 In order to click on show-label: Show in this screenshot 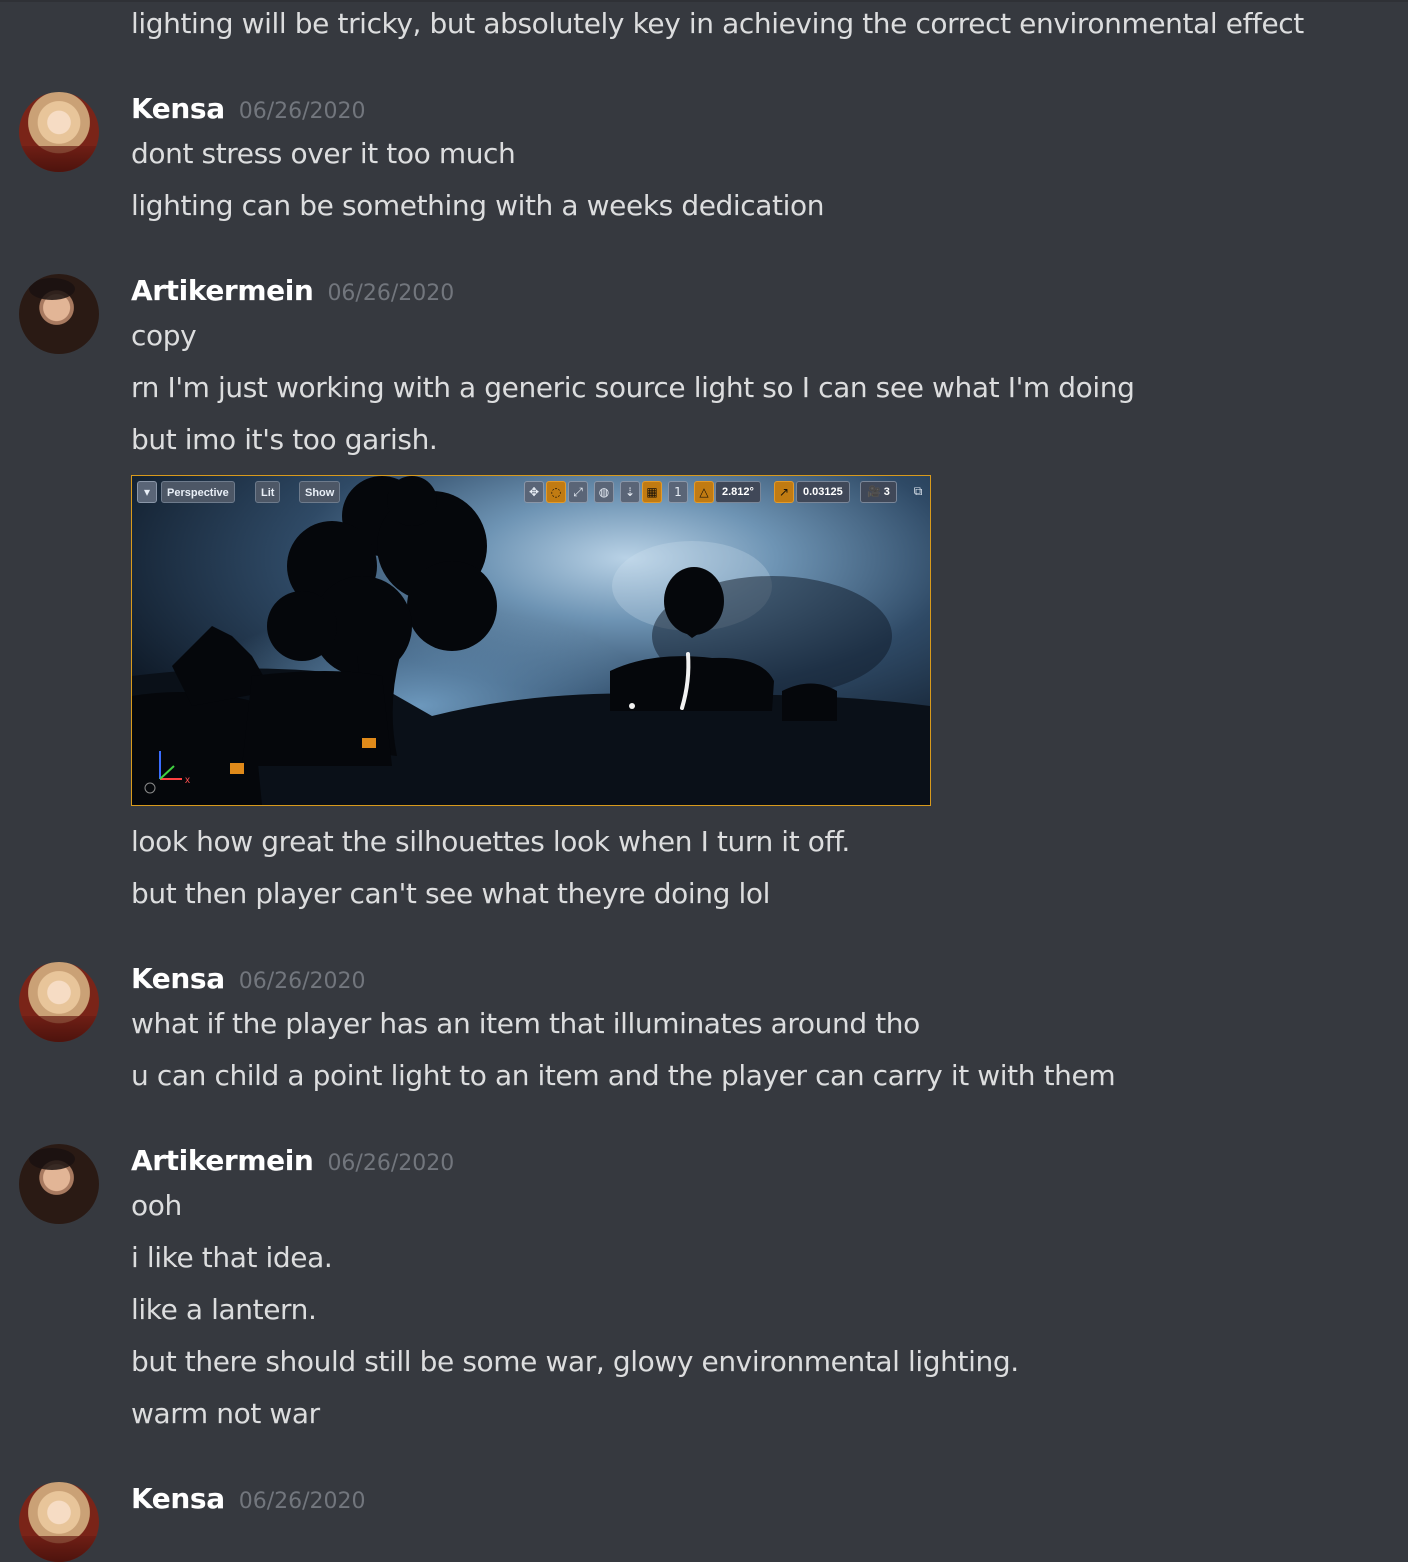, I will do `click(320, 493)`.